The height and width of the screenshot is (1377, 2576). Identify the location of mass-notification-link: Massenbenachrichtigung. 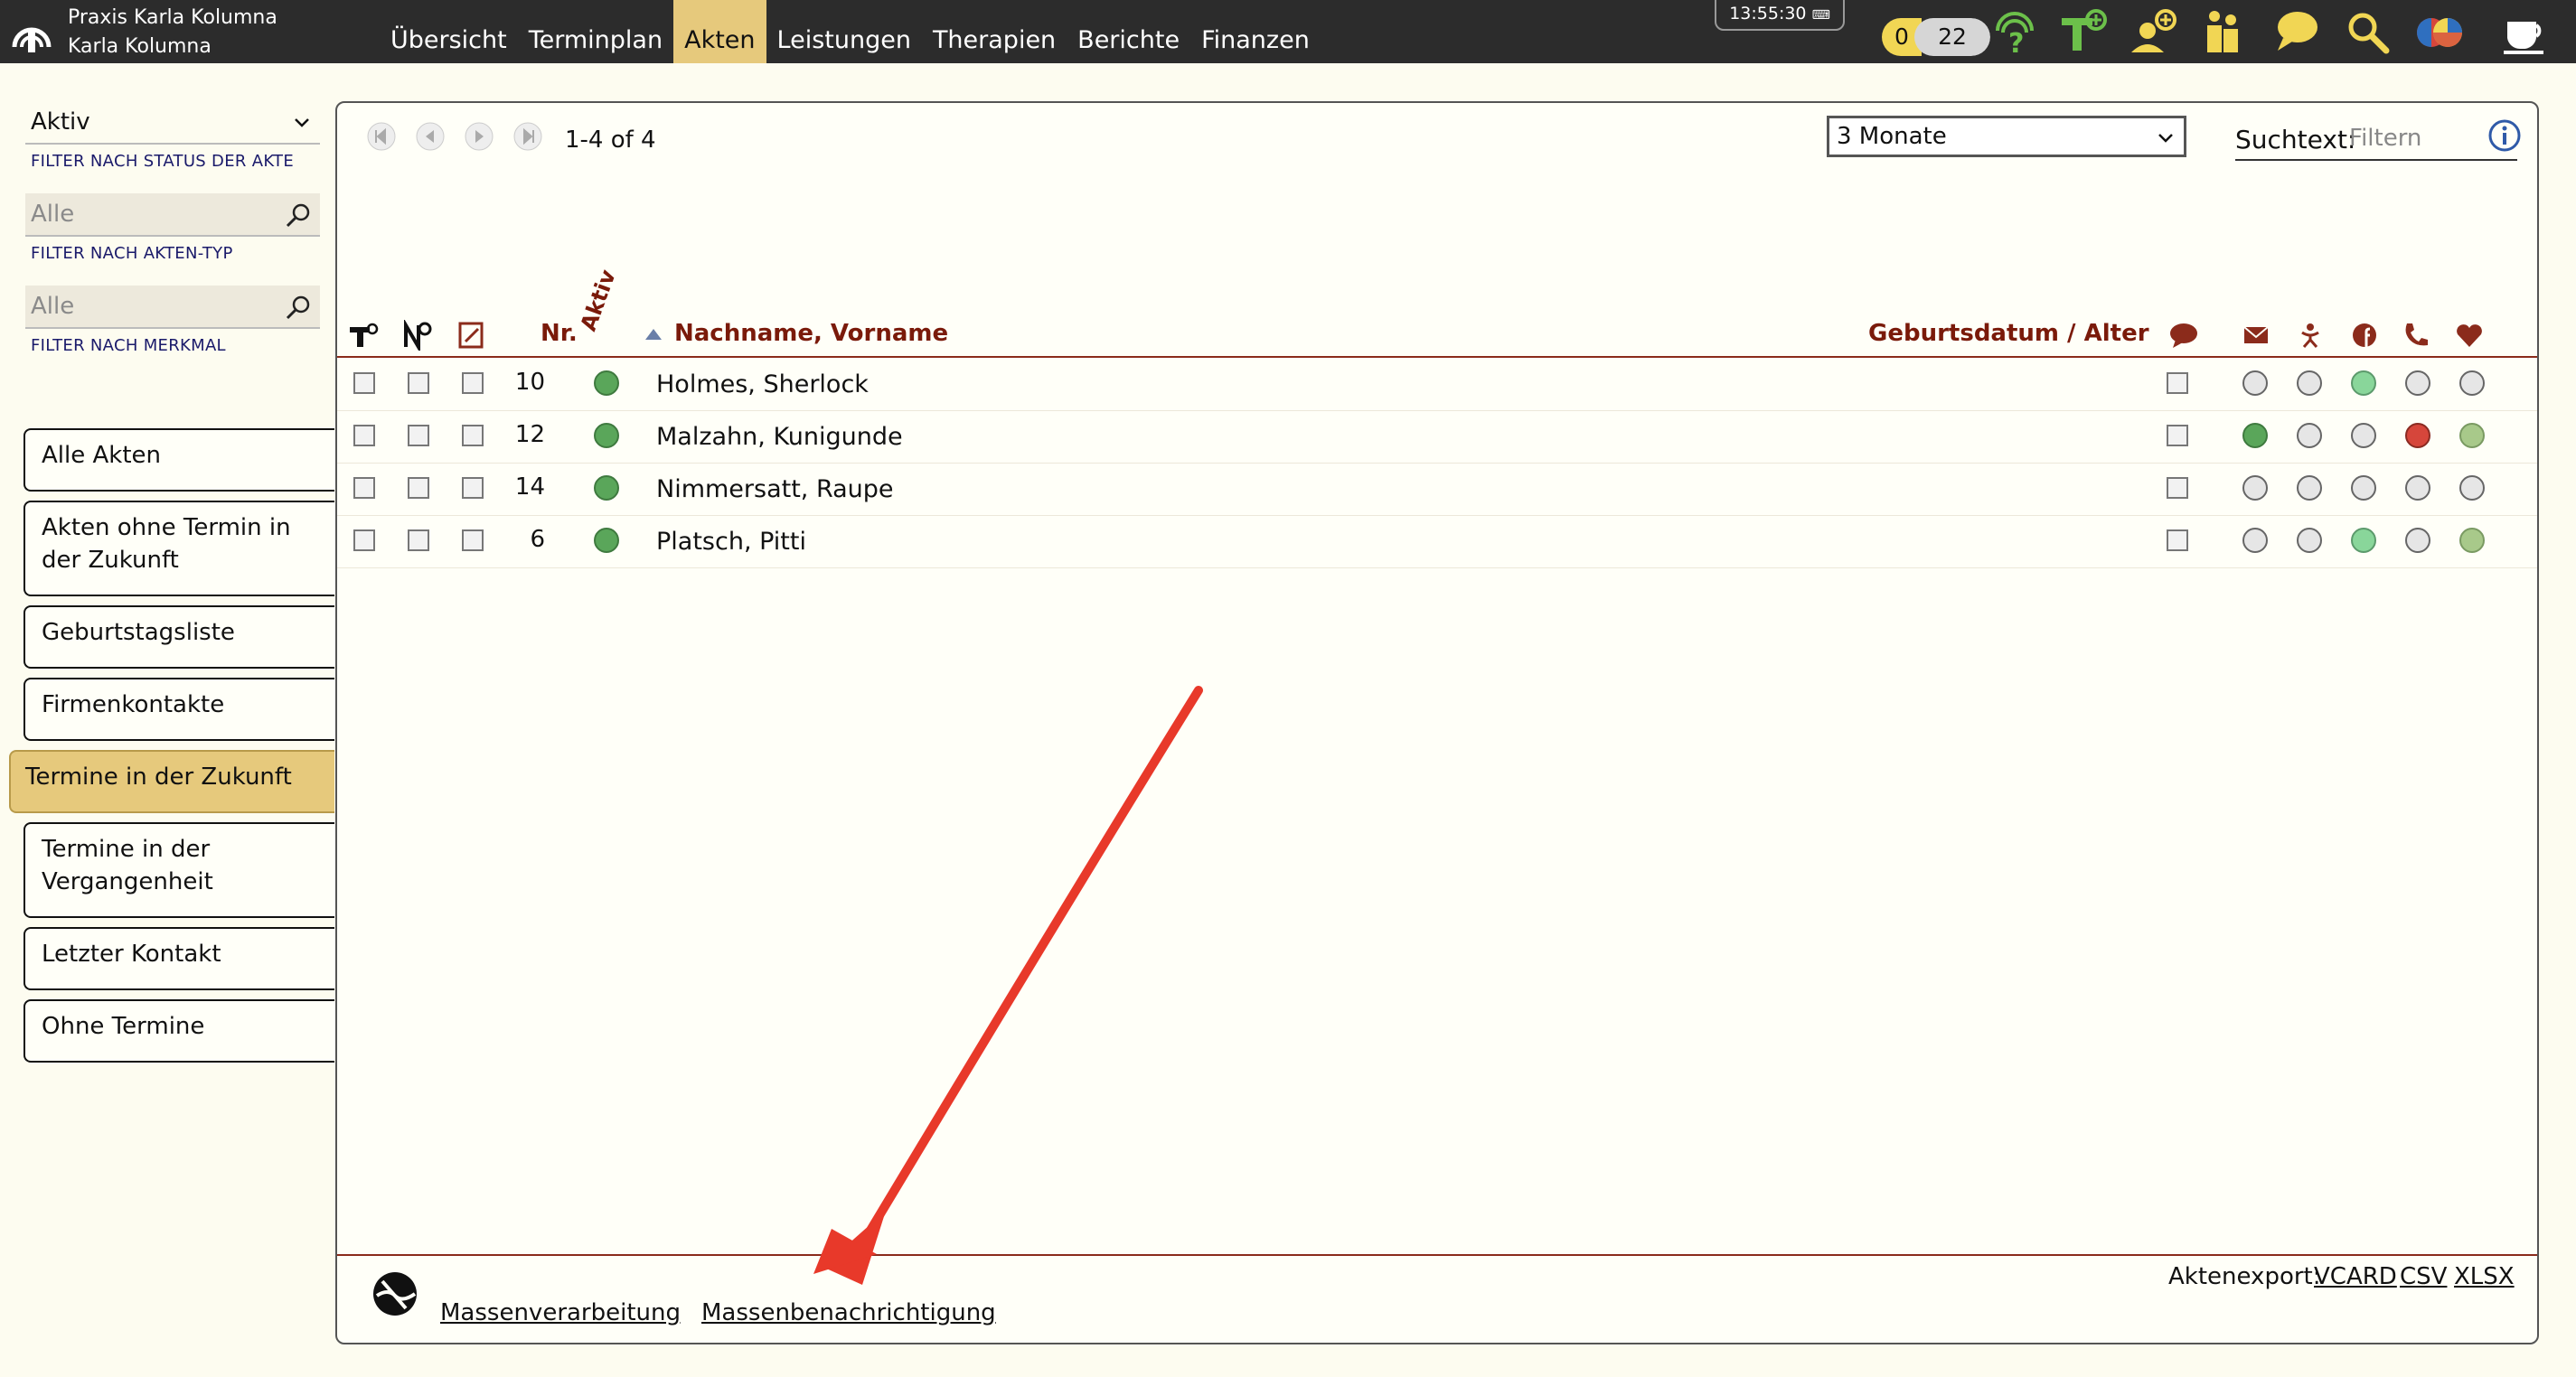
(849, 1312).